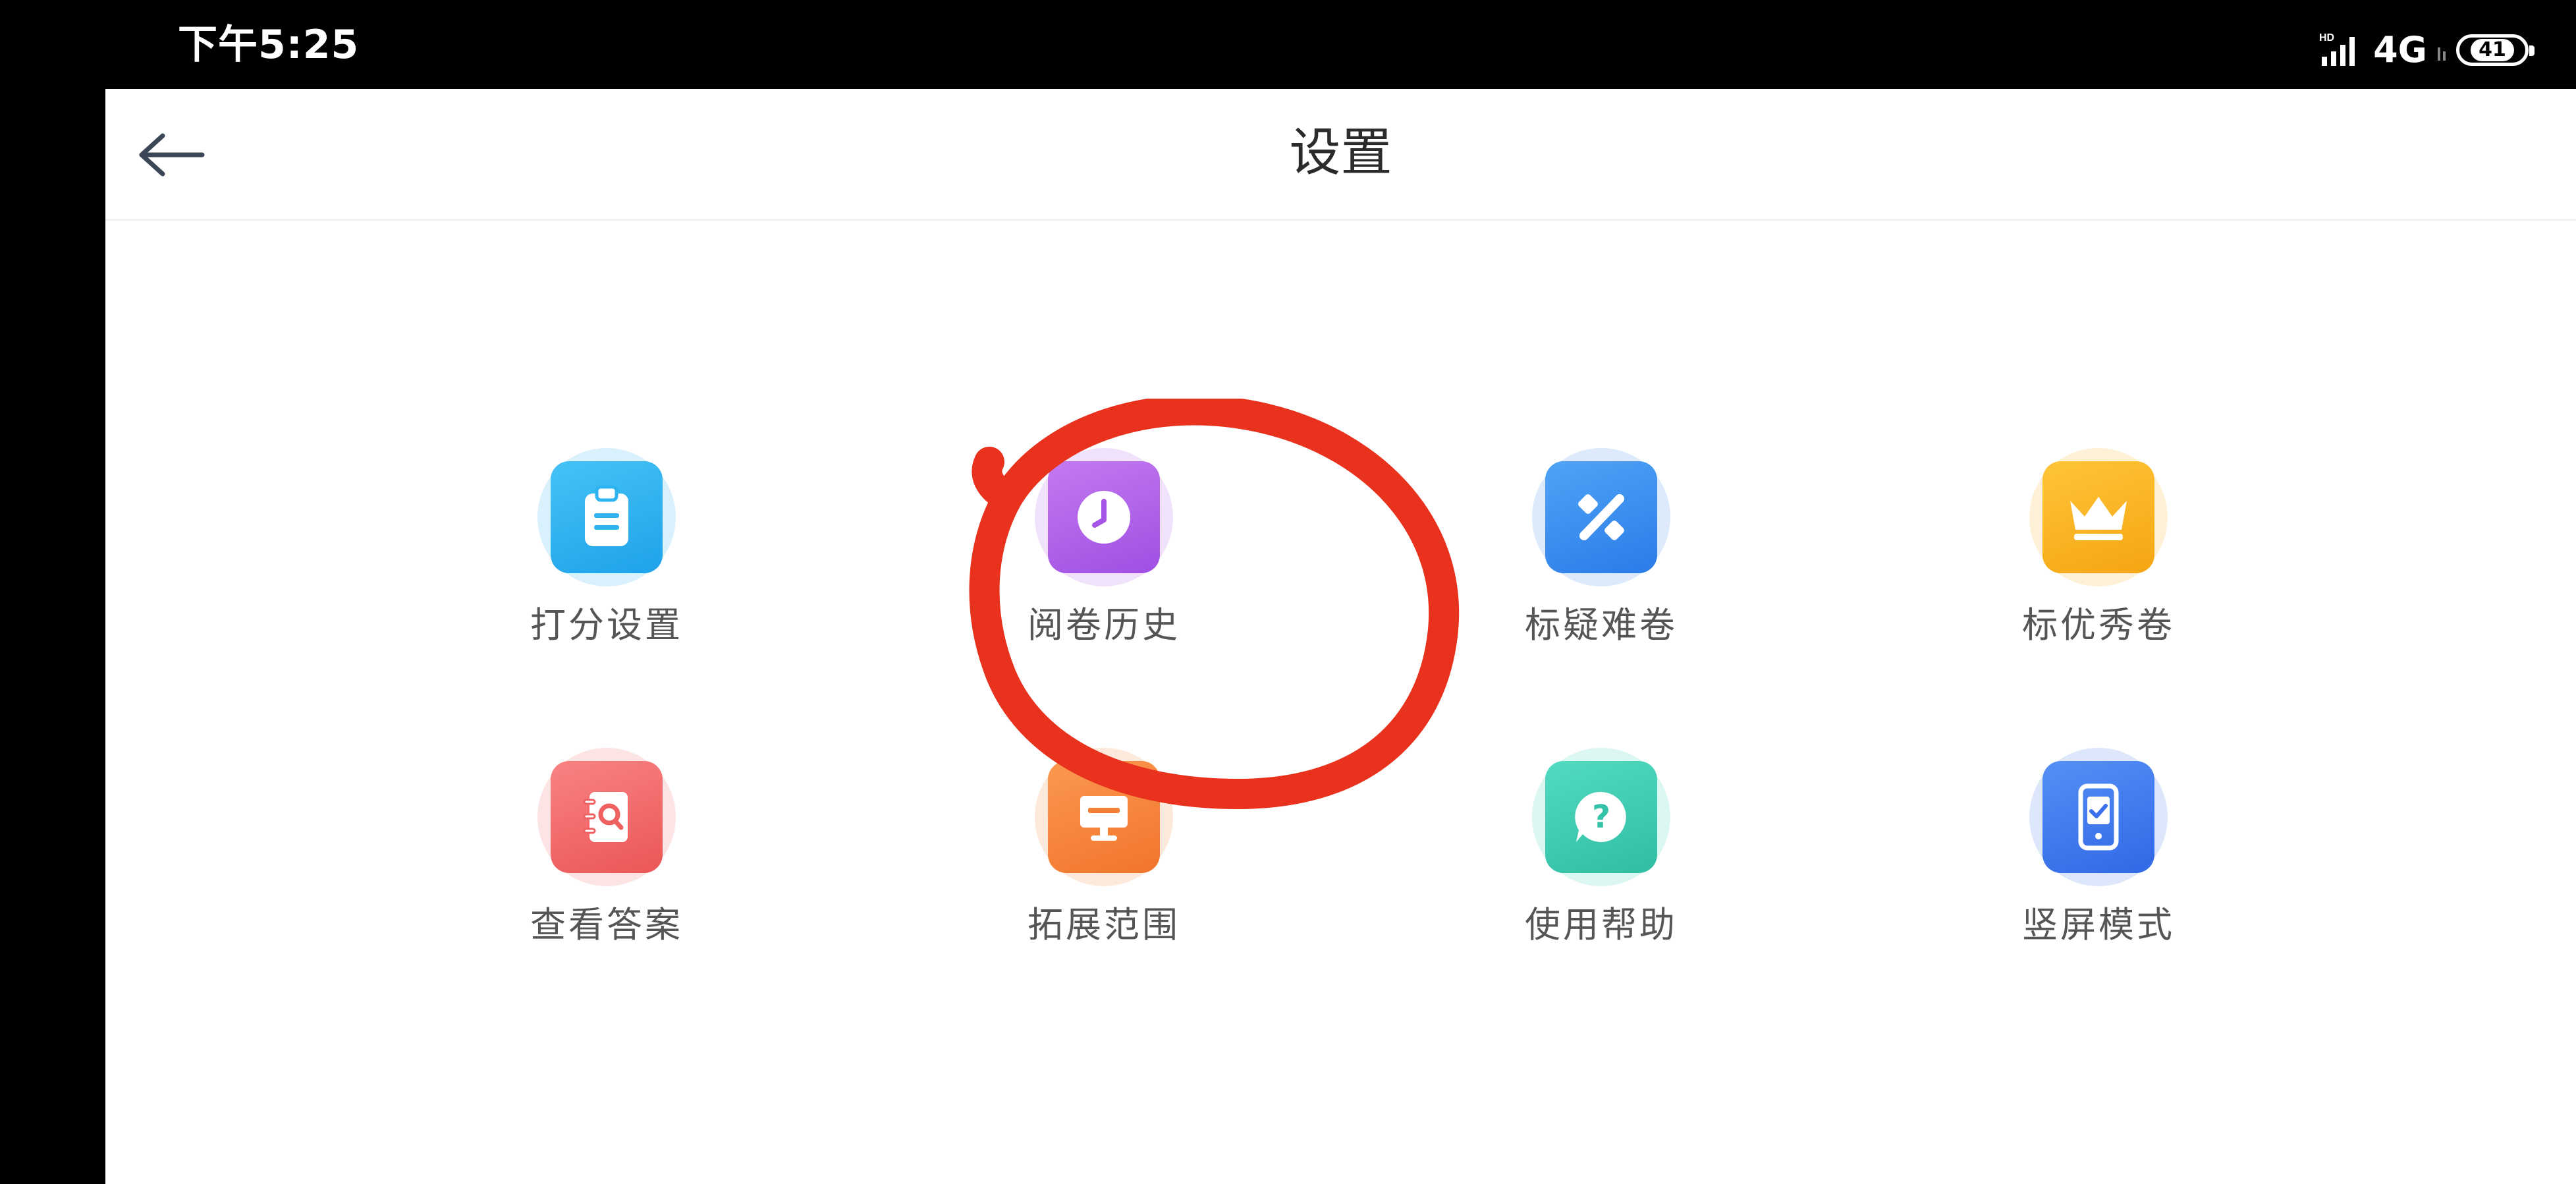 The height and width of the screenshot is (1184, 2576). Describe the element at coordinates (2400, 49) in the screenshot. I see `network-type: 4G` at that location.